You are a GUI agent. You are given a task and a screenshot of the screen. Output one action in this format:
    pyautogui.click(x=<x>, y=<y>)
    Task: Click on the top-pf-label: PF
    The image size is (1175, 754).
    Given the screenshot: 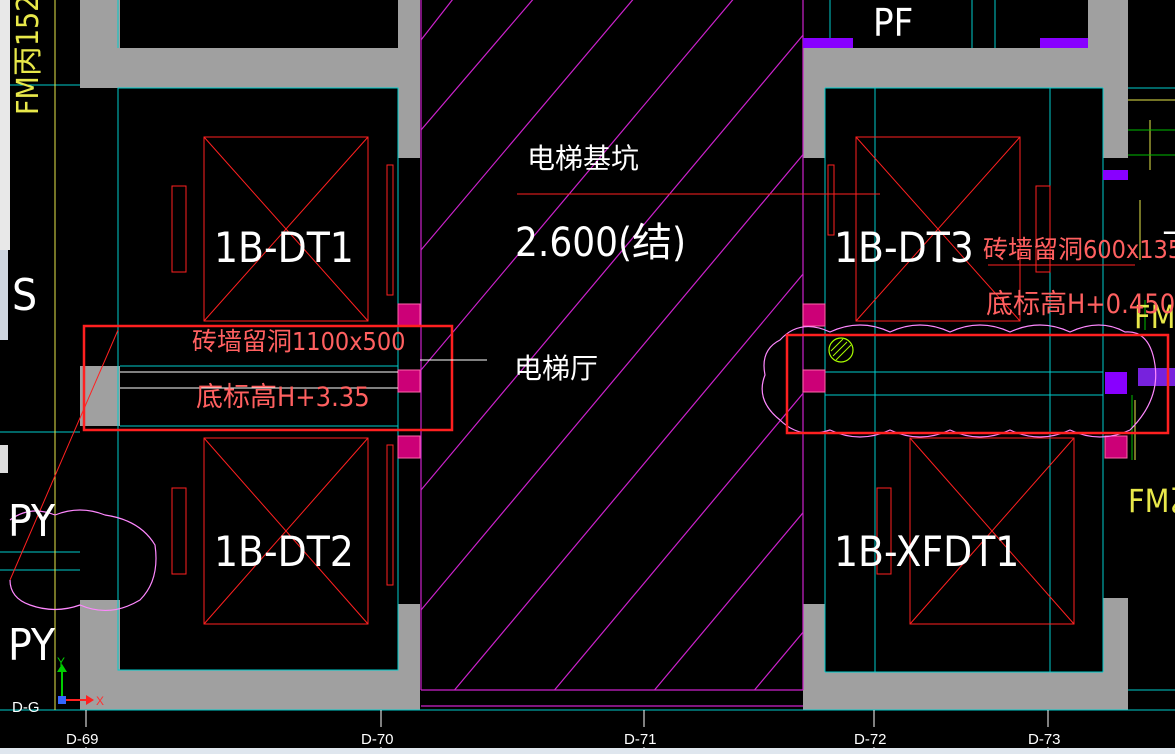 What is the action you would take?
    pyautogui.click(x=893, y=23)
    